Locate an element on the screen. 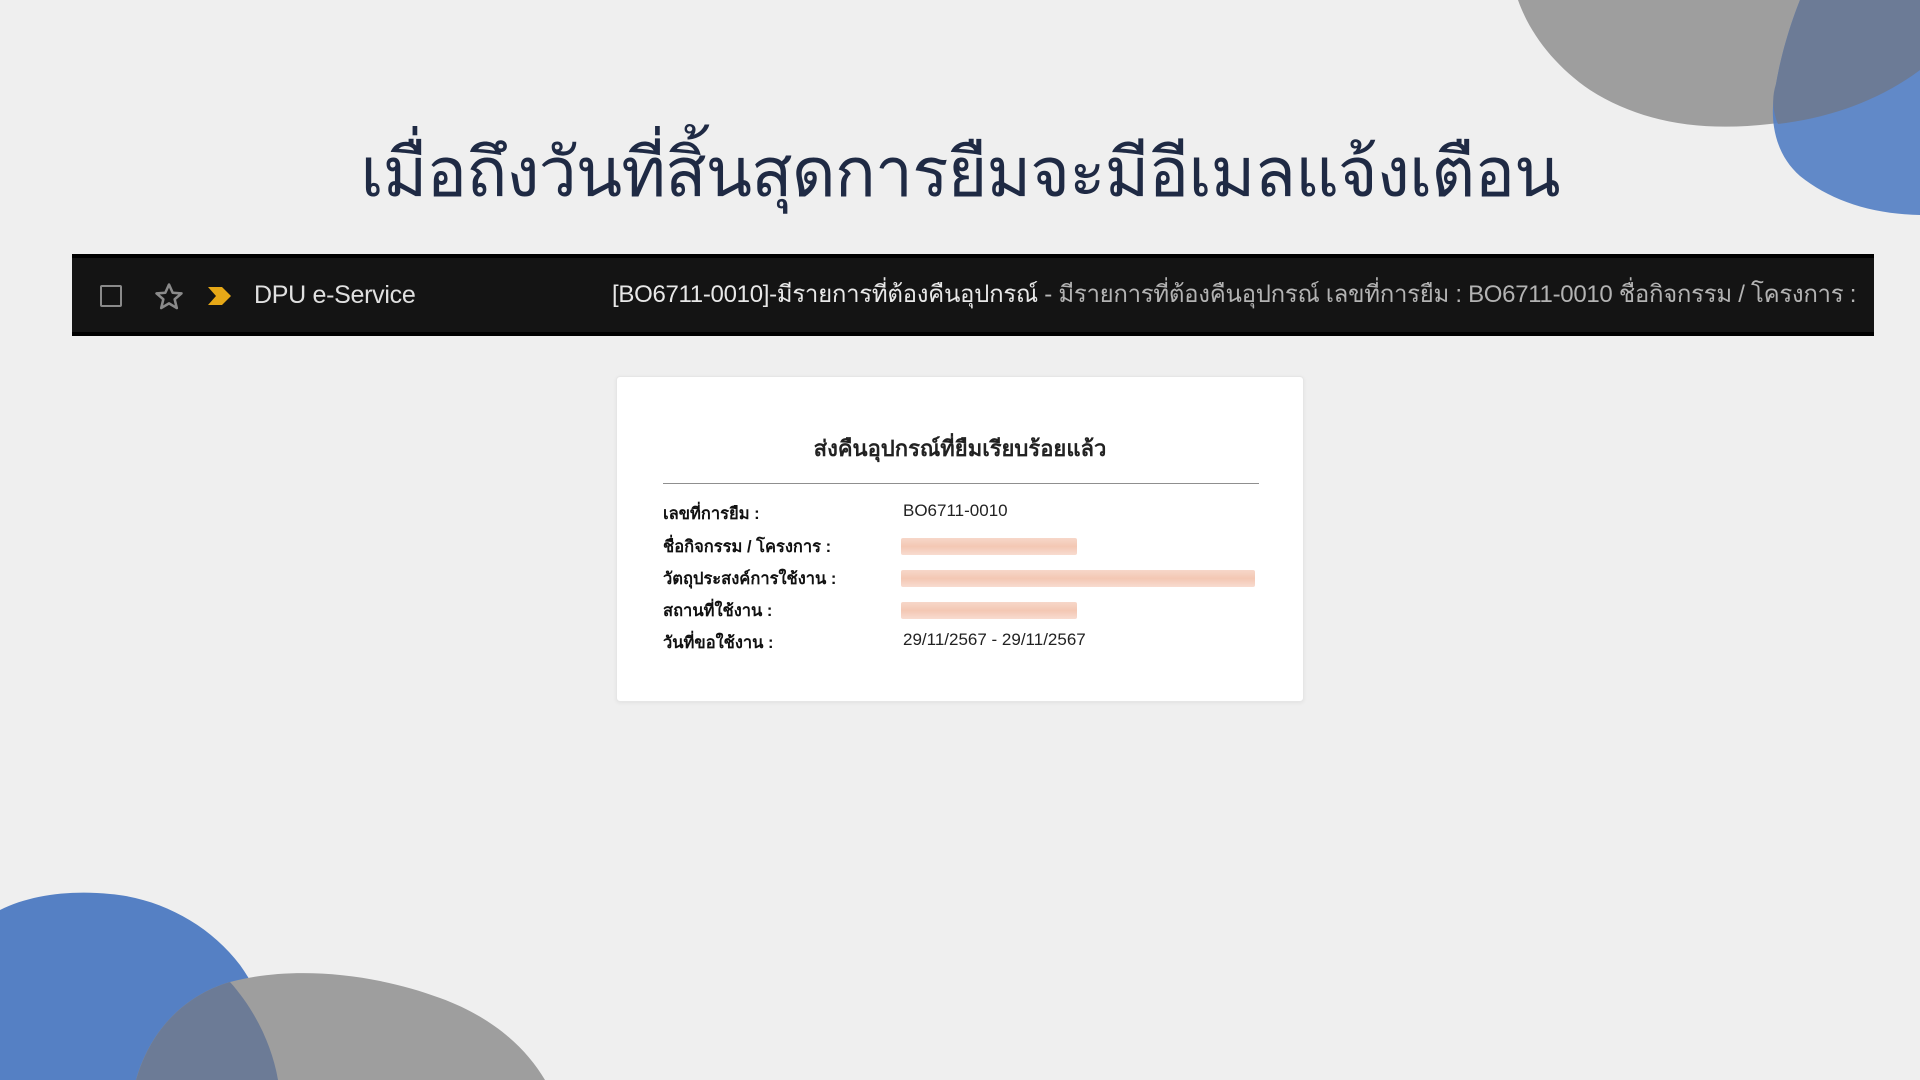 Image resolution: width=1920 pixels, height=1080 pixels. blob-top-right-overlap is located at coordinates (1846, 62).